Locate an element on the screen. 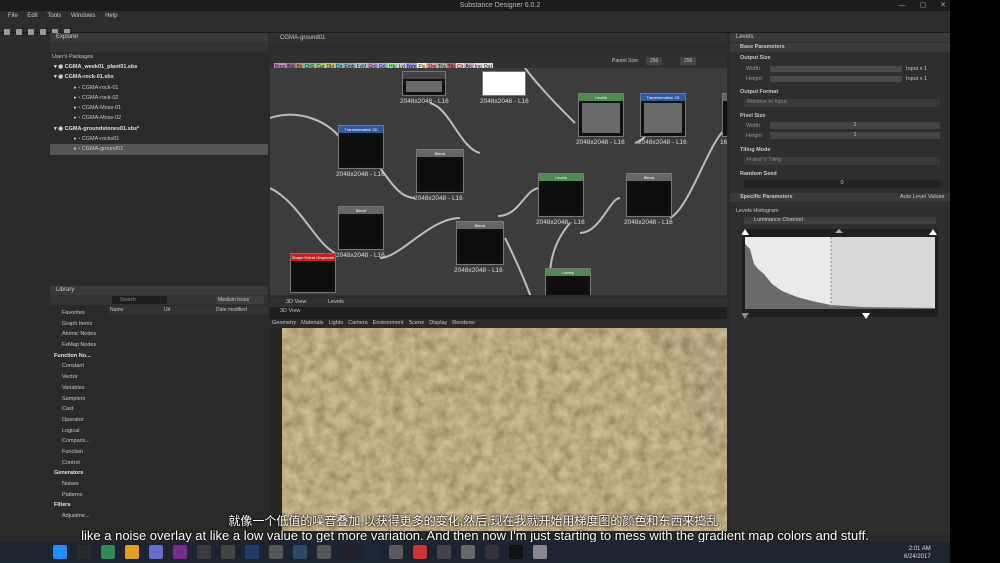 Image resolution: width=1000 pixels, height=563 pixels. 3d-menu-renderer: Renderer is located at coordinates (463, 323).